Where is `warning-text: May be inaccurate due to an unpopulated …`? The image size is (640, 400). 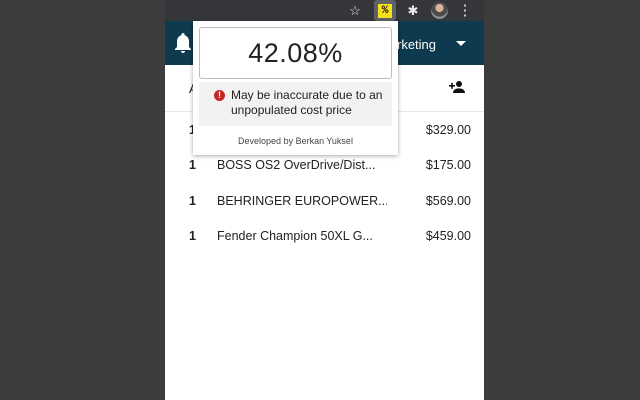
warning-text: May be inaccurate due to an unpopulated … is located at coordinates (307, 102).